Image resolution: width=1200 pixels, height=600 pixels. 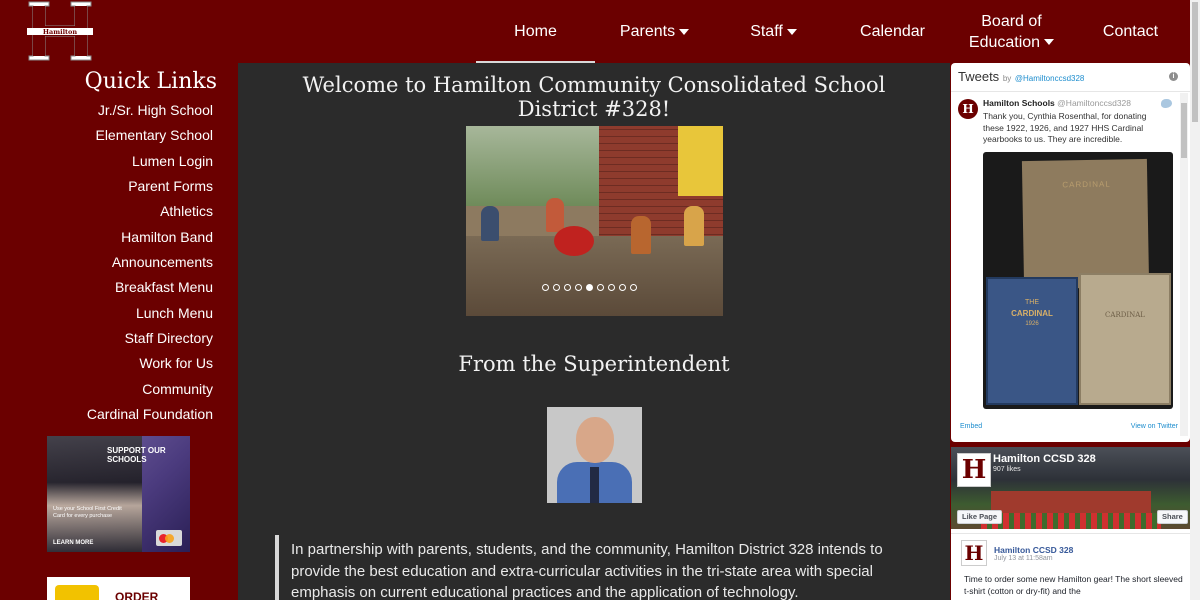 I want to click on nav-board-label-line2: Education, so click(x=1004, y=42).